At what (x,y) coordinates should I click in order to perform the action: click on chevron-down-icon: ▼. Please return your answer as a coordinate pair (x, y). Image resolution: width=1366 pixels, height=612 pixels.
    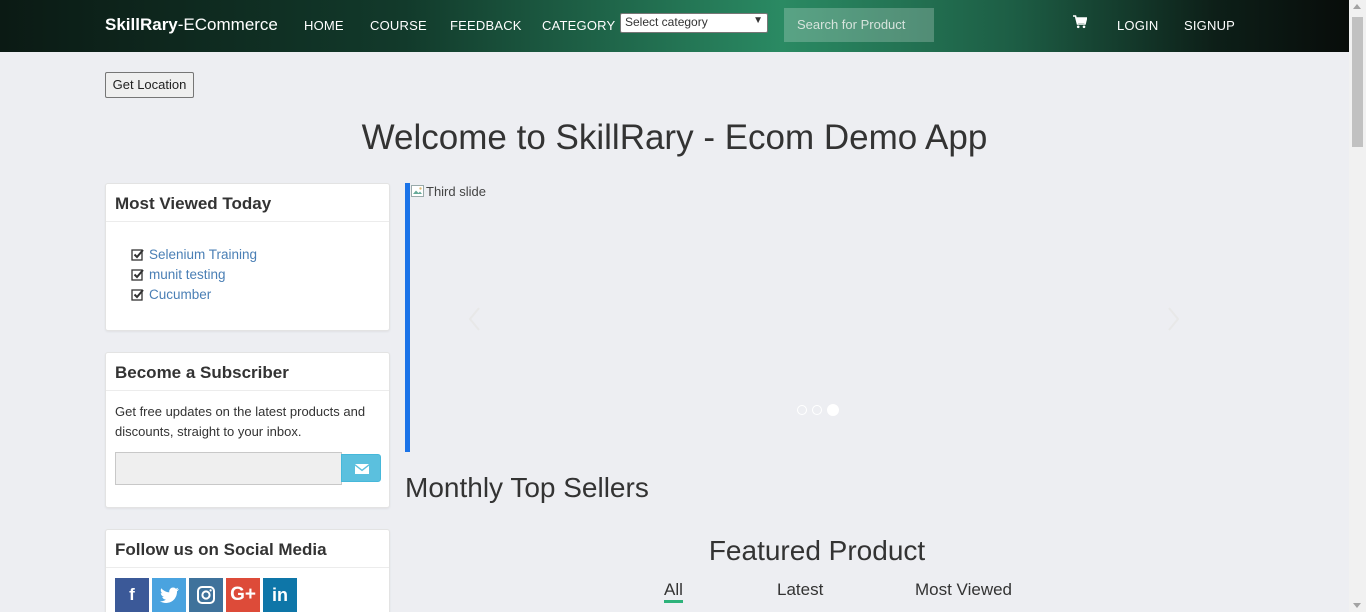
    Looking at the image, I should click on (758, 20).